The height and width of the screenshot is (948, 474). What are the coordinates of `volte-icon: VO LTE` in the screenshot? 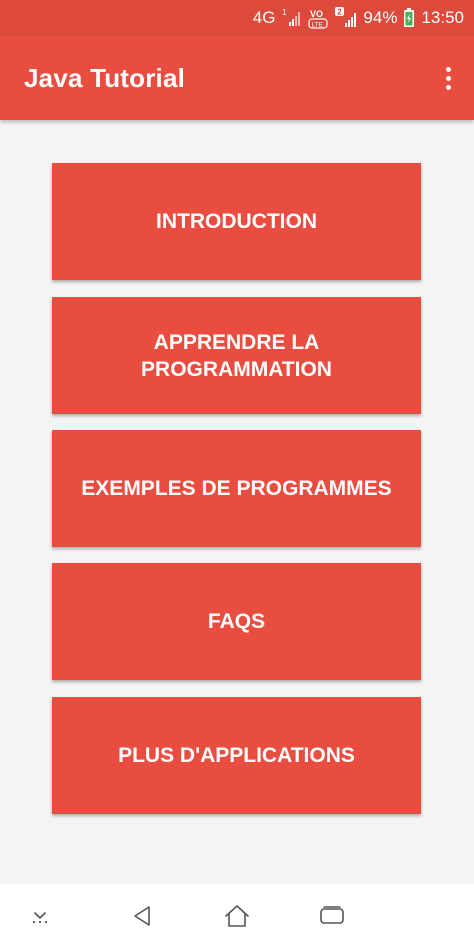 It's located at (318, 18).